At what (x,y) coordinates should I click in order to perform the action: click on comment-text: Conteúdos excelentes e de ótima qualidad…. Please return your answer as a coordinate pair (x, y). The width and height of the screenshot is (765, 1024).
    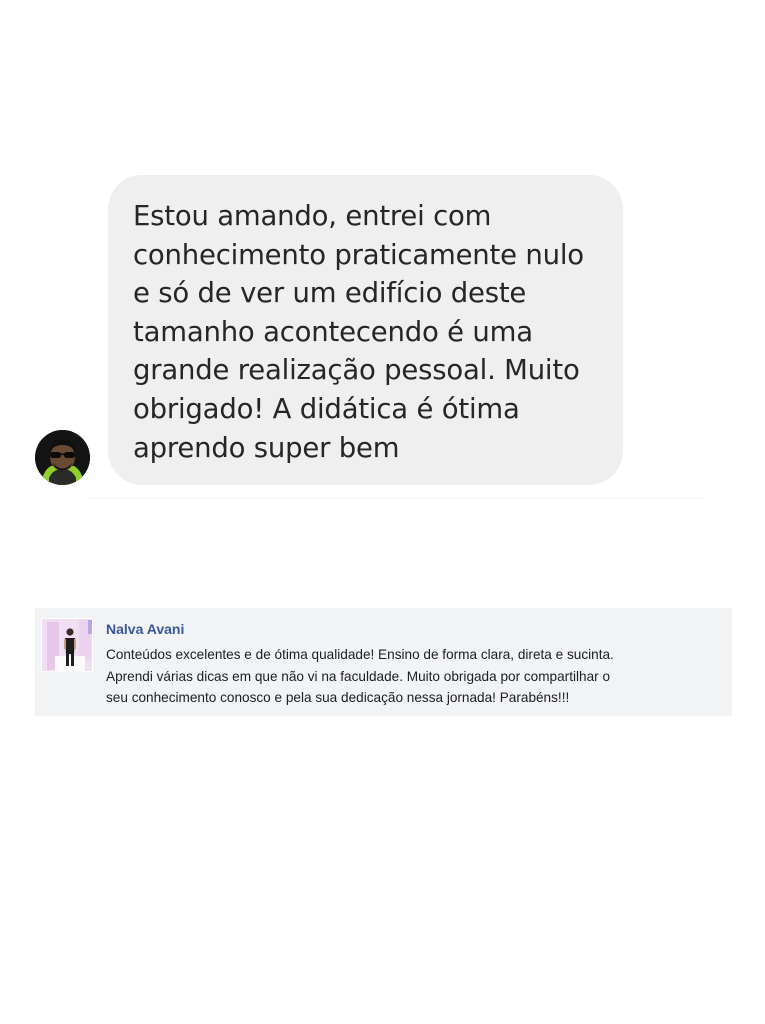
    Looking at the image, I should click on (415, 676).